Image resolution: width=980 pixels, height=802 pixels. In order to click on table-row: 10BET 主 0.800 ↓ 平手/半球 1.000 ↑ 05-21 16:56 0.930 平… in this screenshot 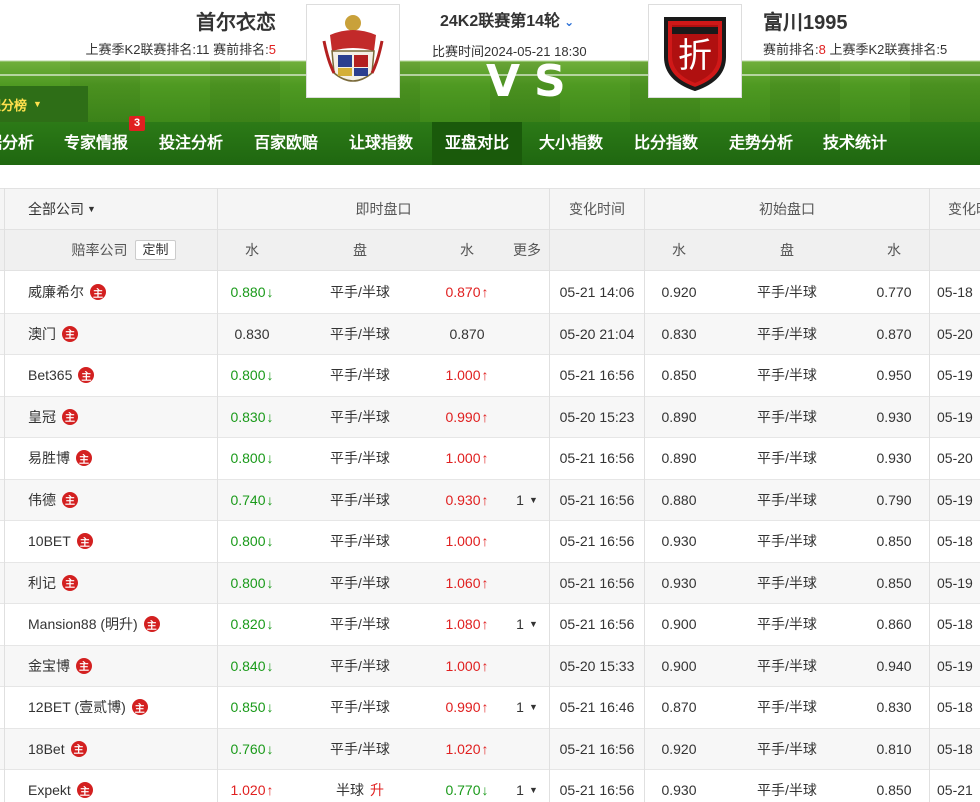, I will do `click(490, 542)`.